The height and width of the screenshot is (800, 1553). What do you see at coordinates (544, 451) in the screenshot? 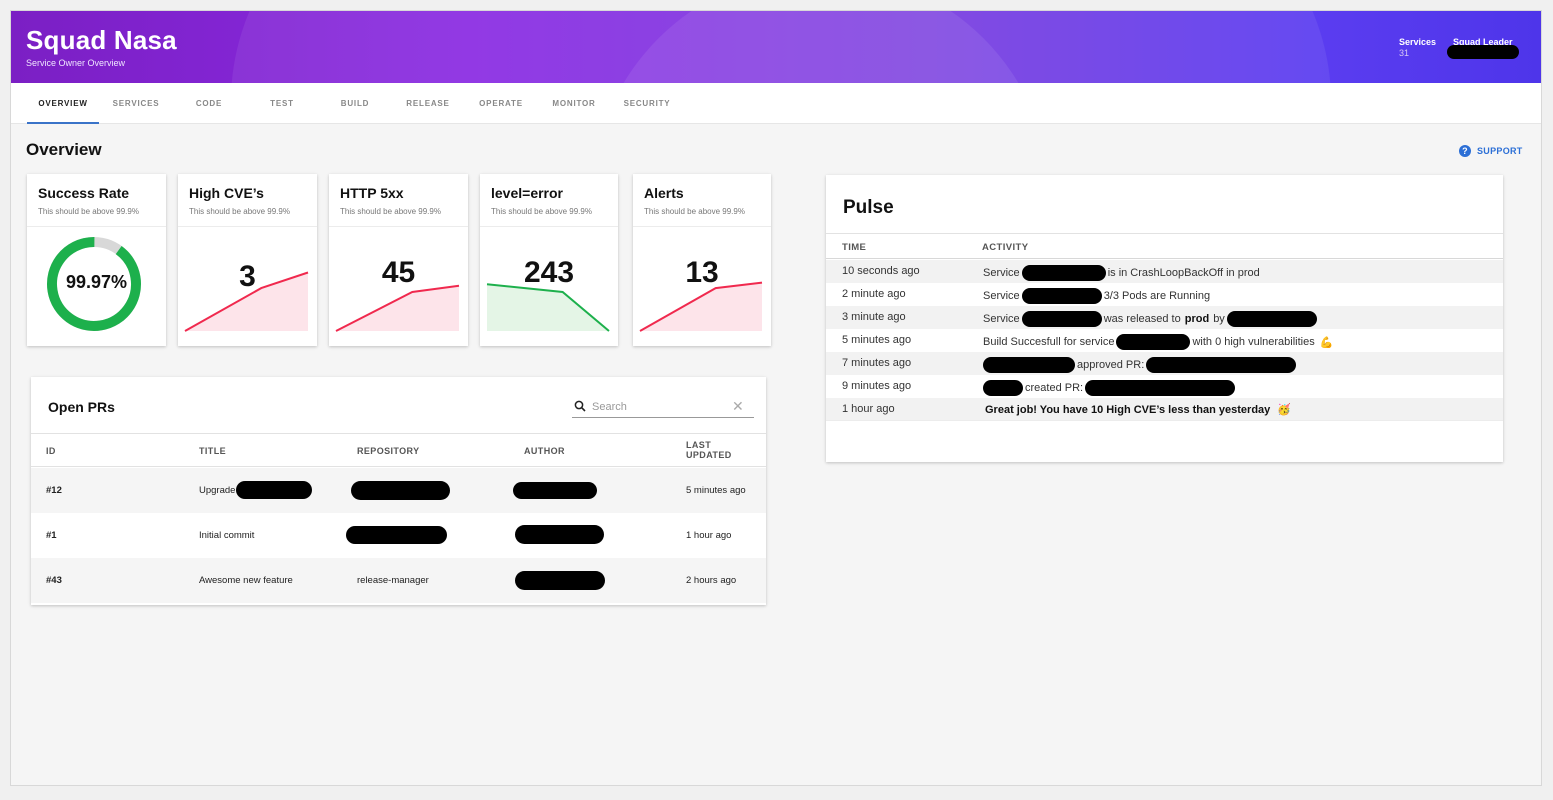
I see `column-header-author: AUTHOR` at bounding box center [544, 451].